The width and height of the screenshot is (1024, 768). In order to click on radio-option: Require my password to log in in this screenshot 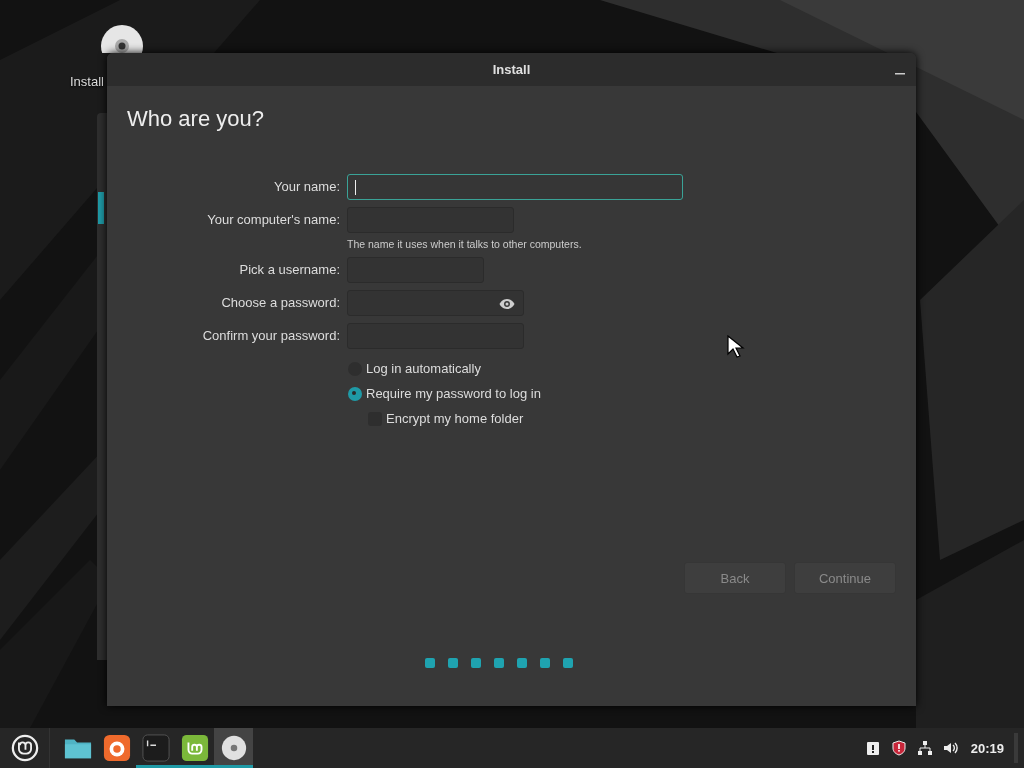, I will do `click(622, 393)`.